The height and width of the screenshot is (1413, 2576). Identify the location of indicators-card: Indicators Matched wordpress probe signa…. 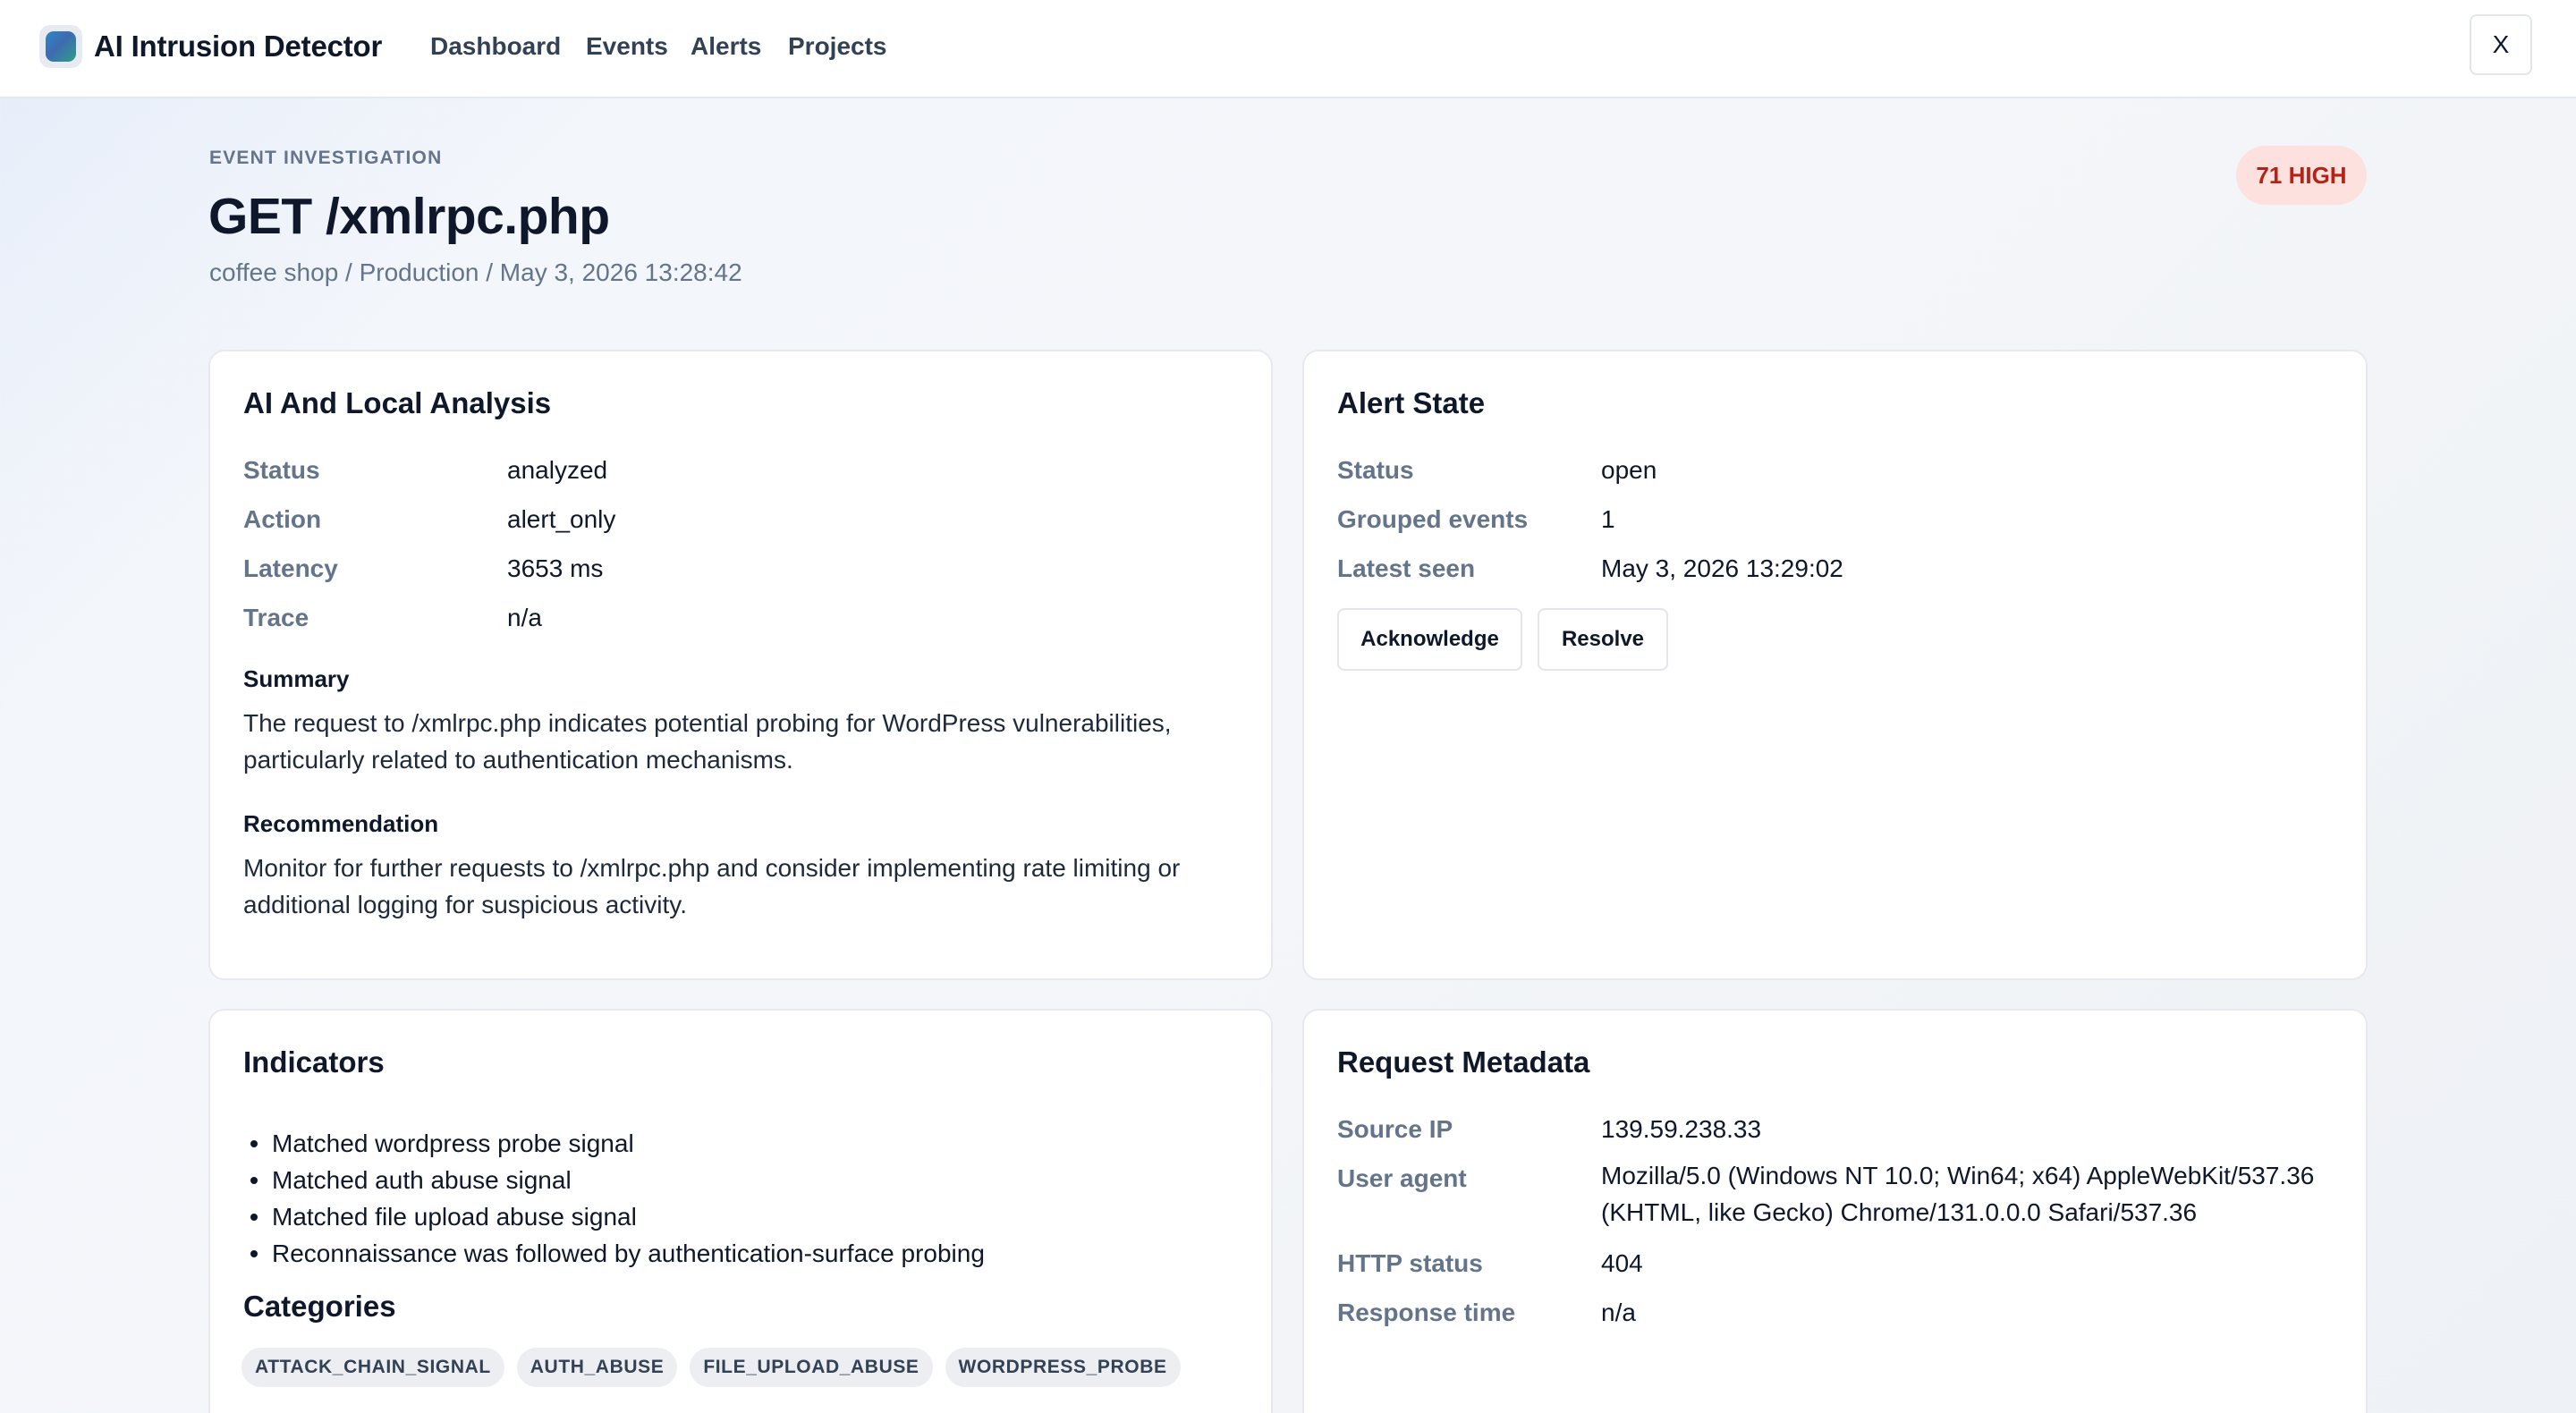
(740, 1211).